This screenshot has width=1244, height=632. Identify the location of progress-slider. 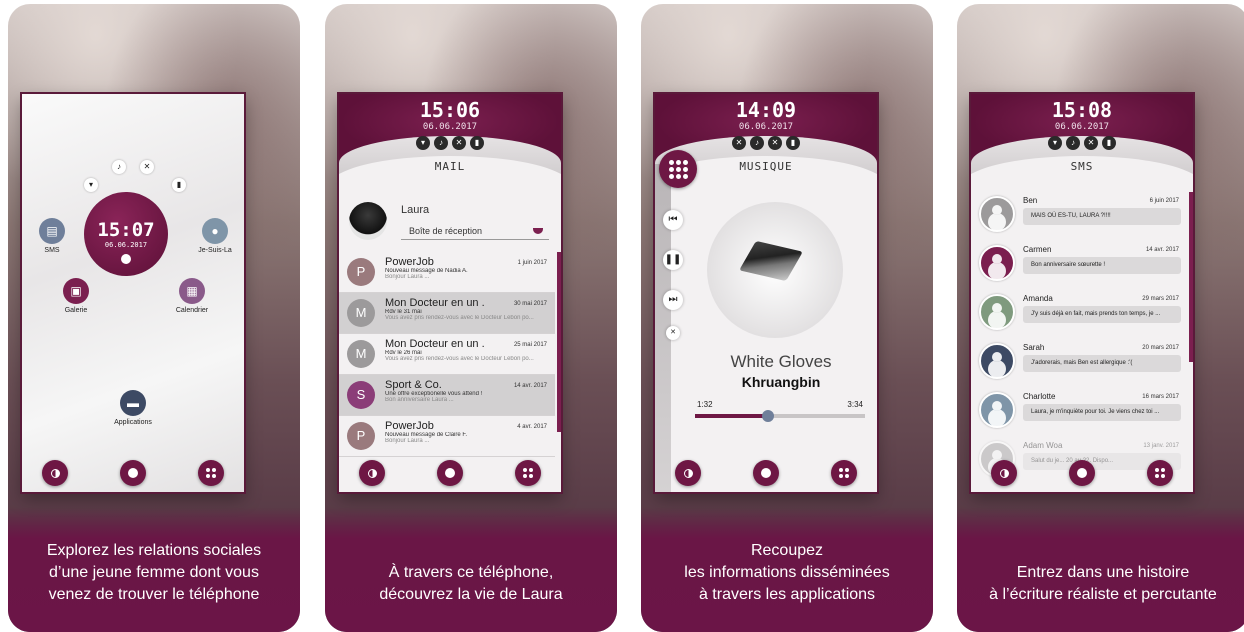
(780, 416).